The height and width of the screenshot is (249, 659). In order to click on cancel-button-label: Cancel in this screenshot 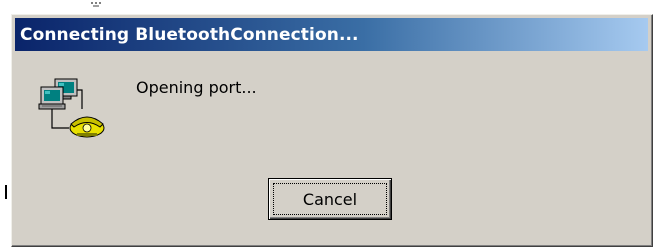, I will do `click(330, 199)`.